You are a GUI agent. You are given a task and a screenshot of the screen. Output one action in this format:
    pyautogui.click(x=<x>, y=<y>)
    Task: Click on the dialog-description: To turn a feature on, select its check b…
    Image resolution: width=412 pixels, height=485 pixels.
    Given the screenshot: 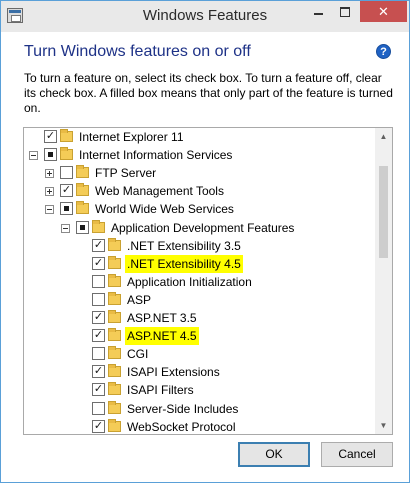 What is the action you would take?
    pyautogui.click(x=208, y=93)
    